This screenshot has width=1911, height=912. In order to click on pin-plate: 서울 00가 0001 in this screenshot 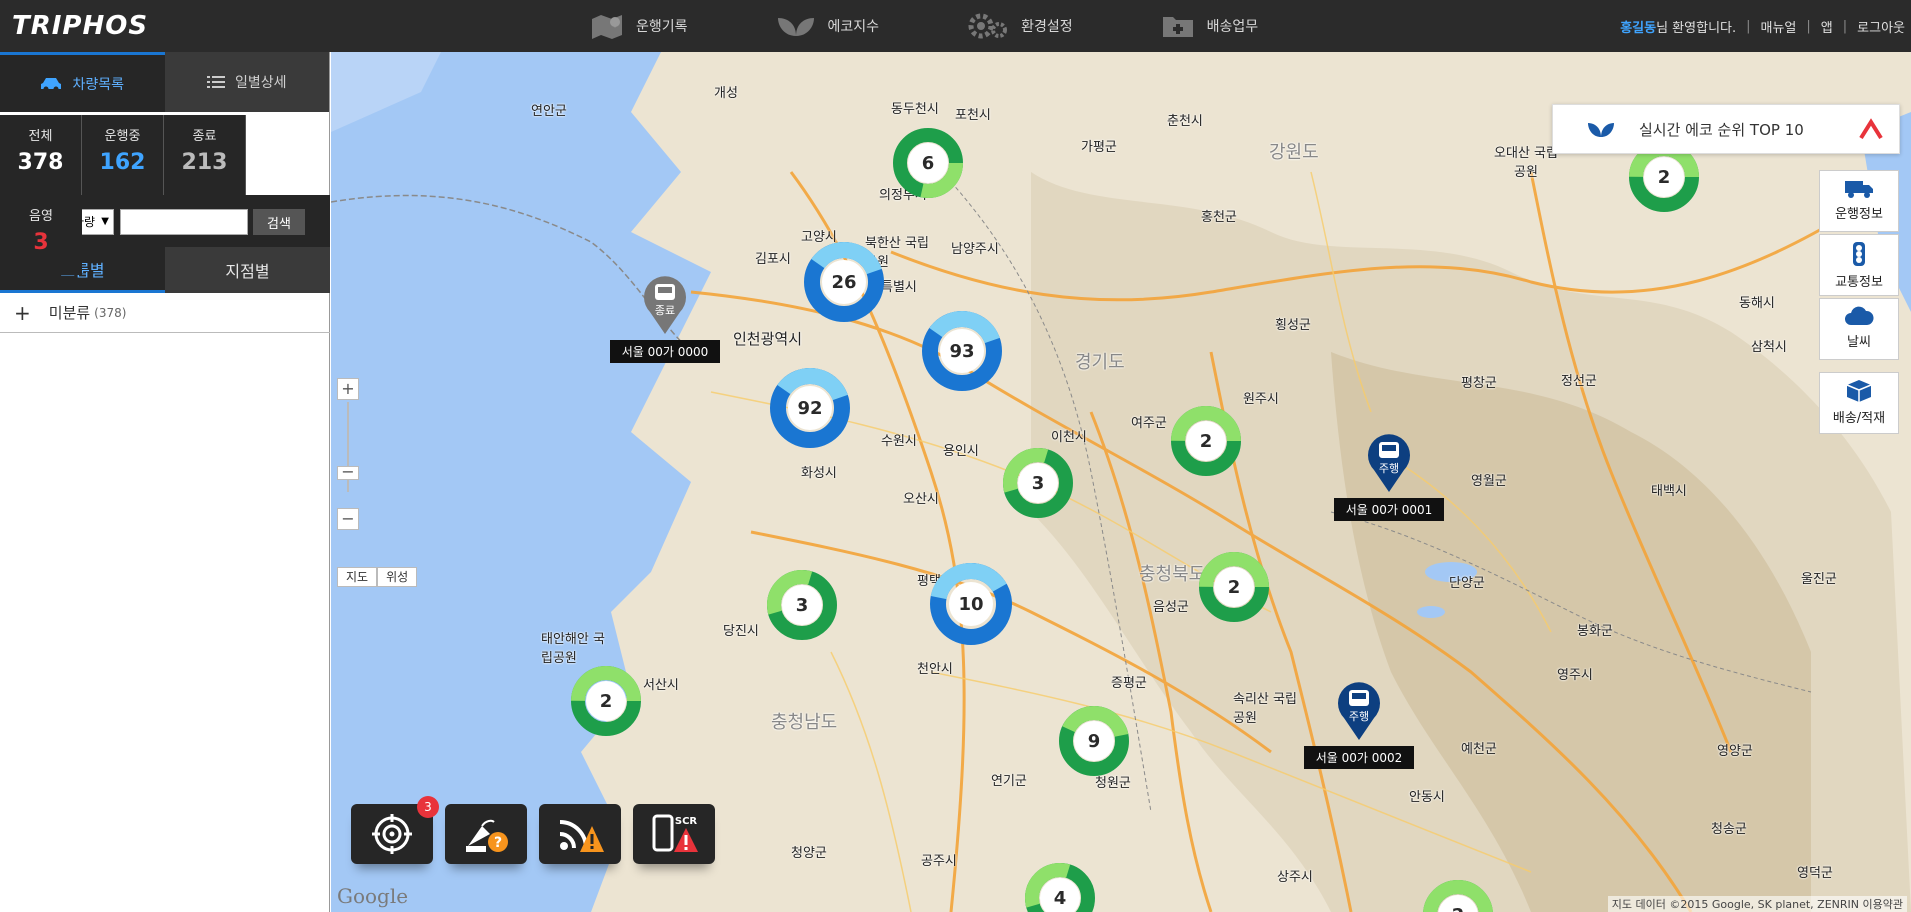, I will do `click(1389, 509)`.